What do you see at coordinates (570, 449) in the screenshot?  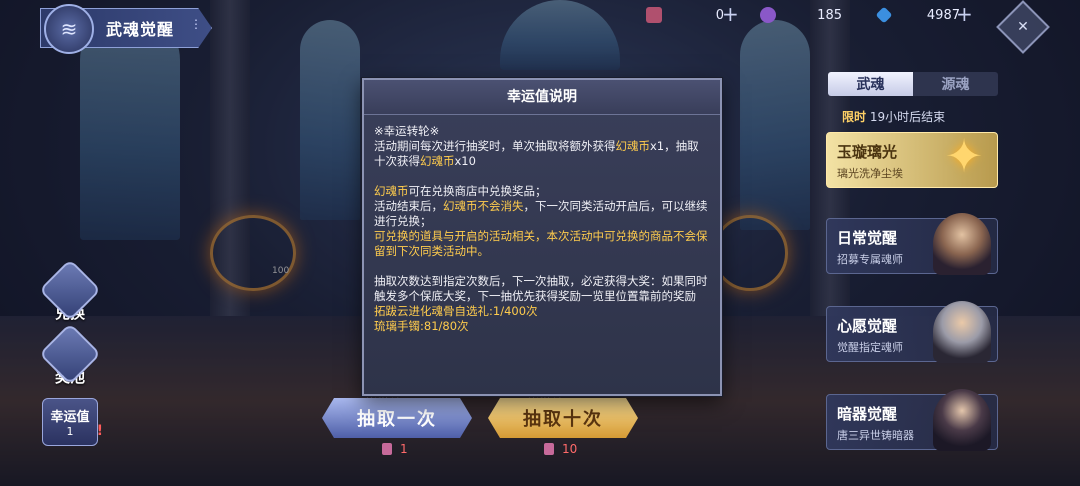 I see `cost-value: 10` at bounding box center [570, 449].